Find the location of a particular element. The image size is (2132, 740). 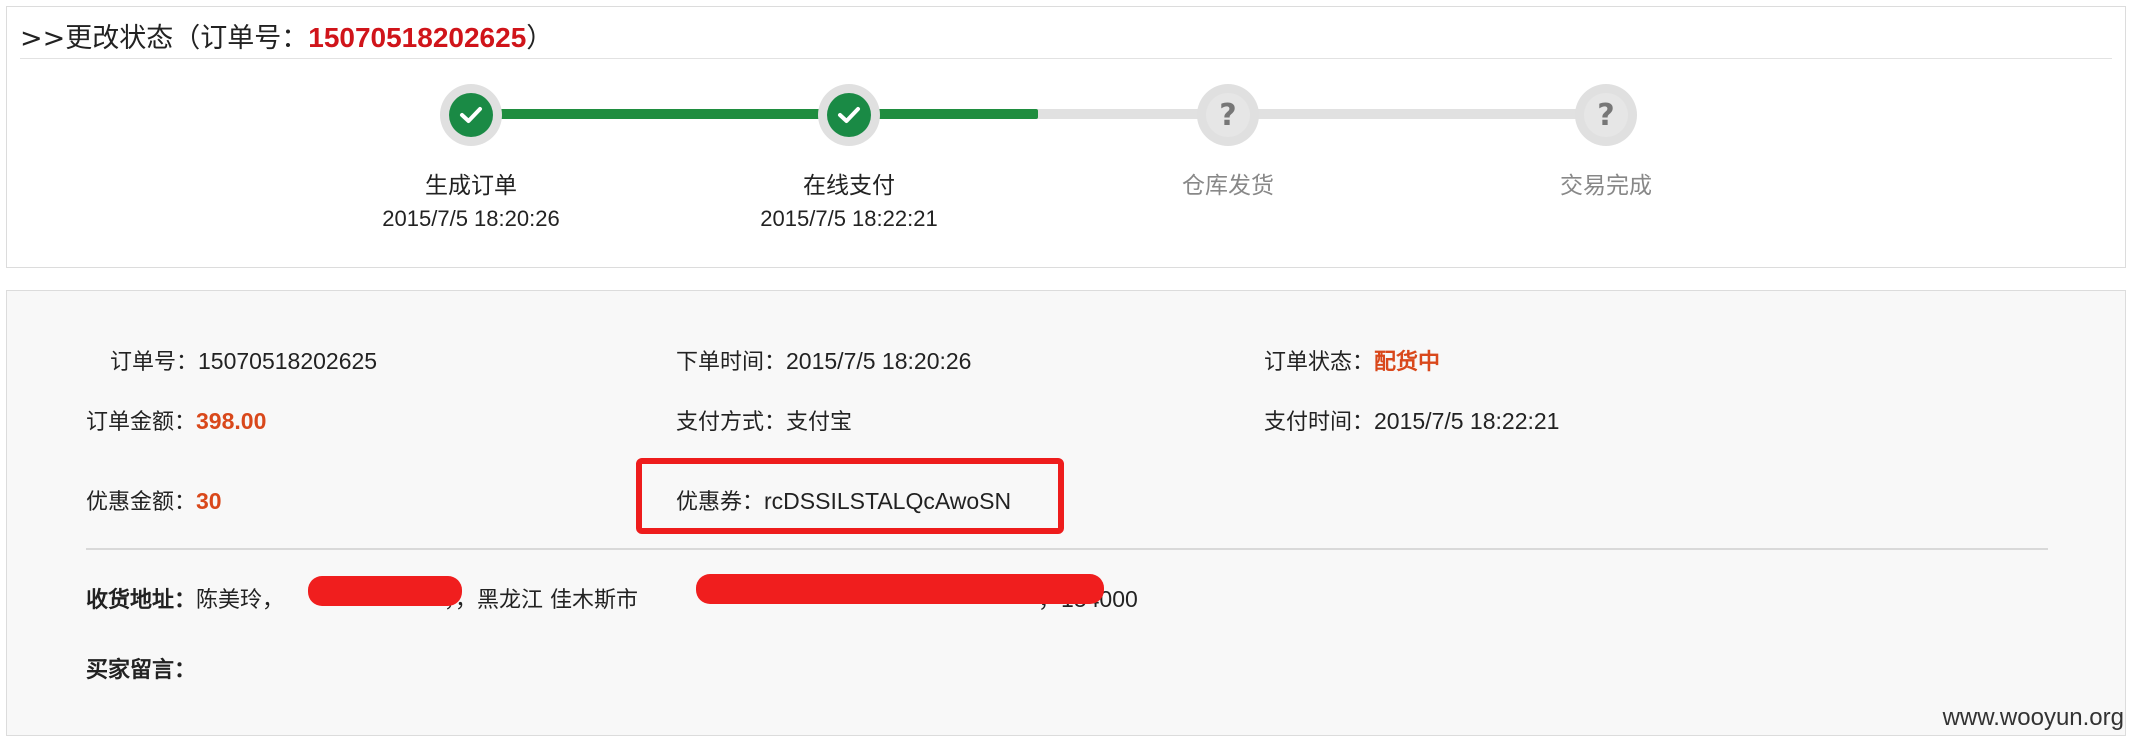

discount-amount-label: 优惠金额： is located at coordinates (141, 502).